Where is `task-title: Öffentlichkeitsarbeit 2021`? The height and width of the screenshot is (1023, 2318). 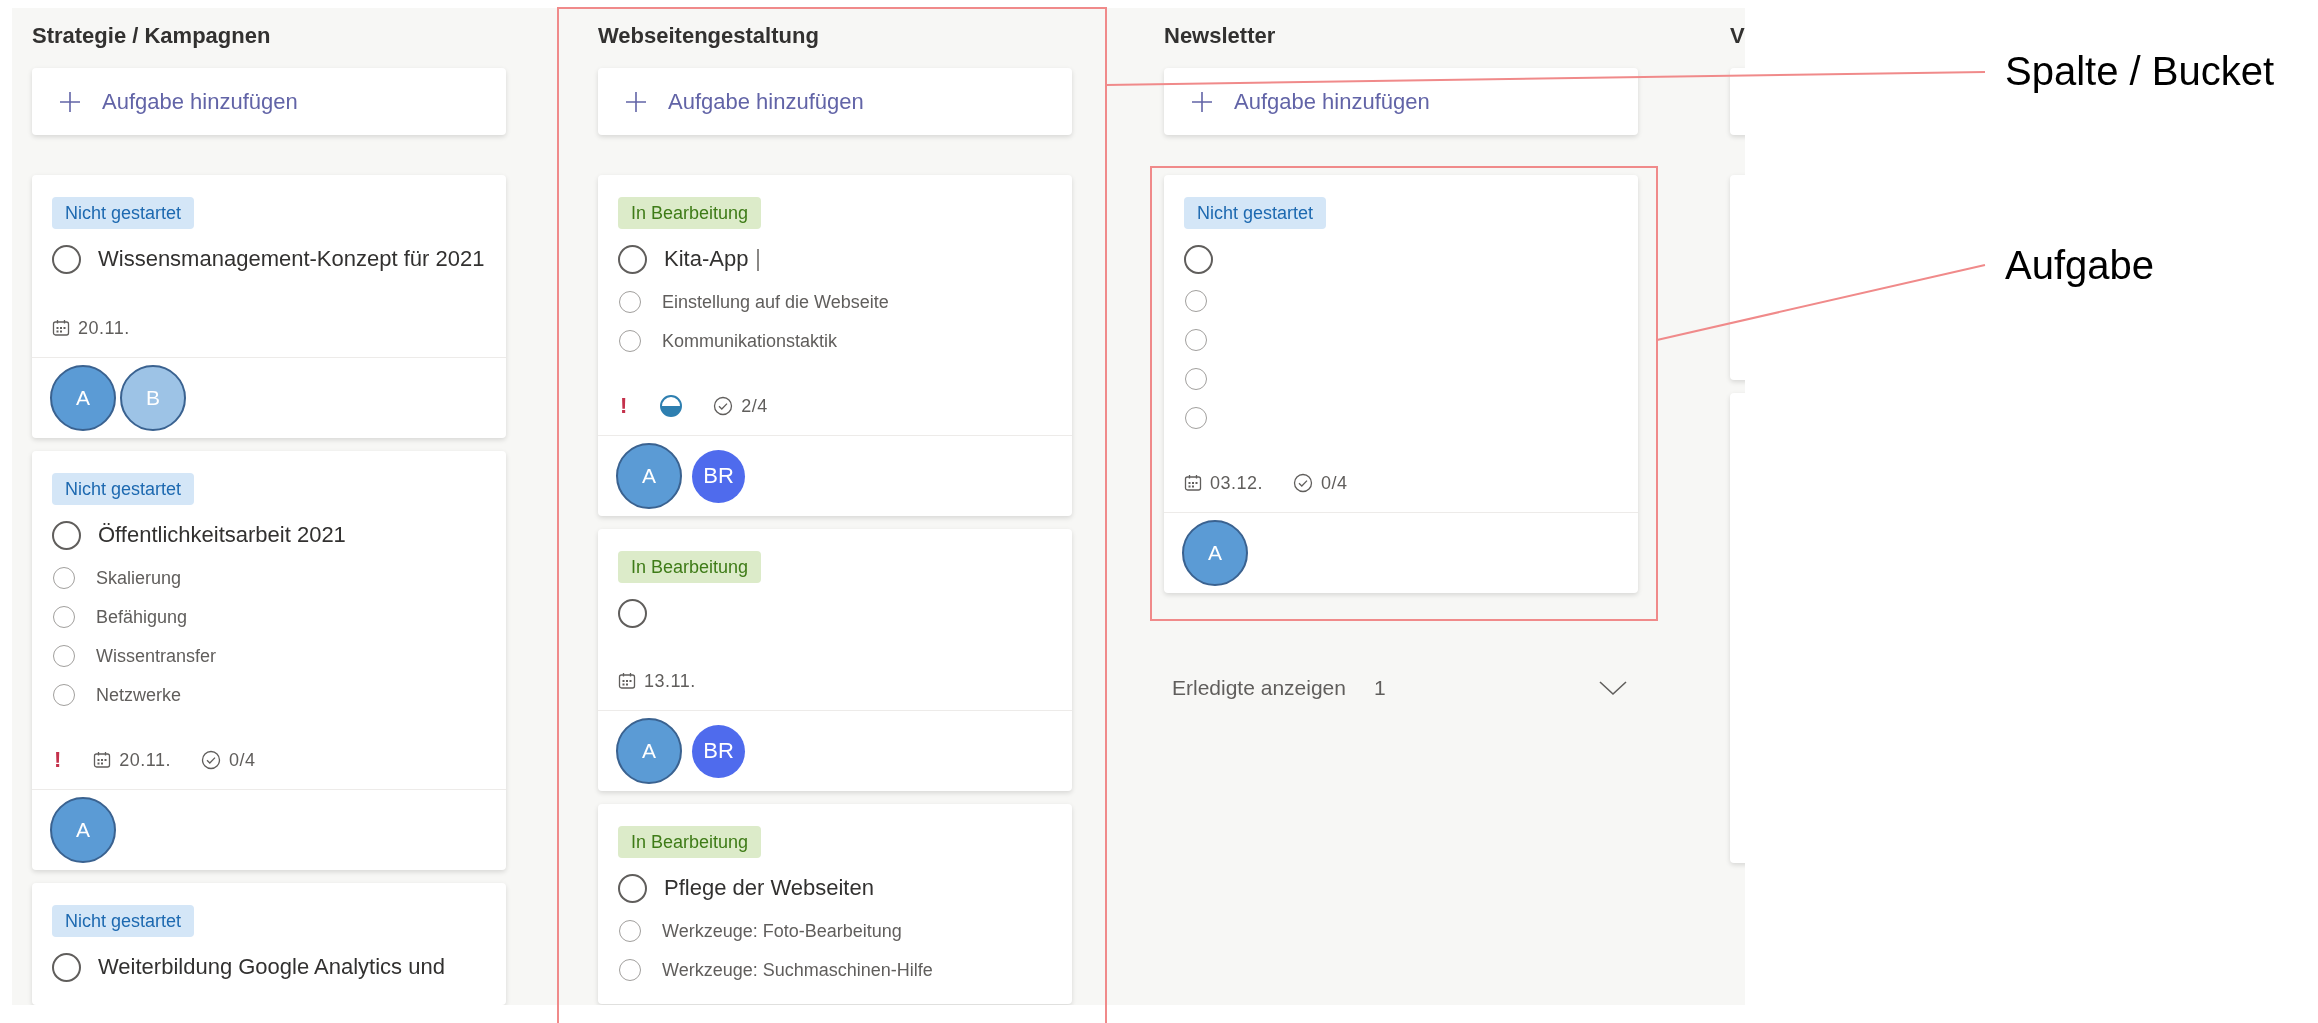
task-title: Öffentlichkeitsarbeit 2021 is located at coordinates (222, 535).